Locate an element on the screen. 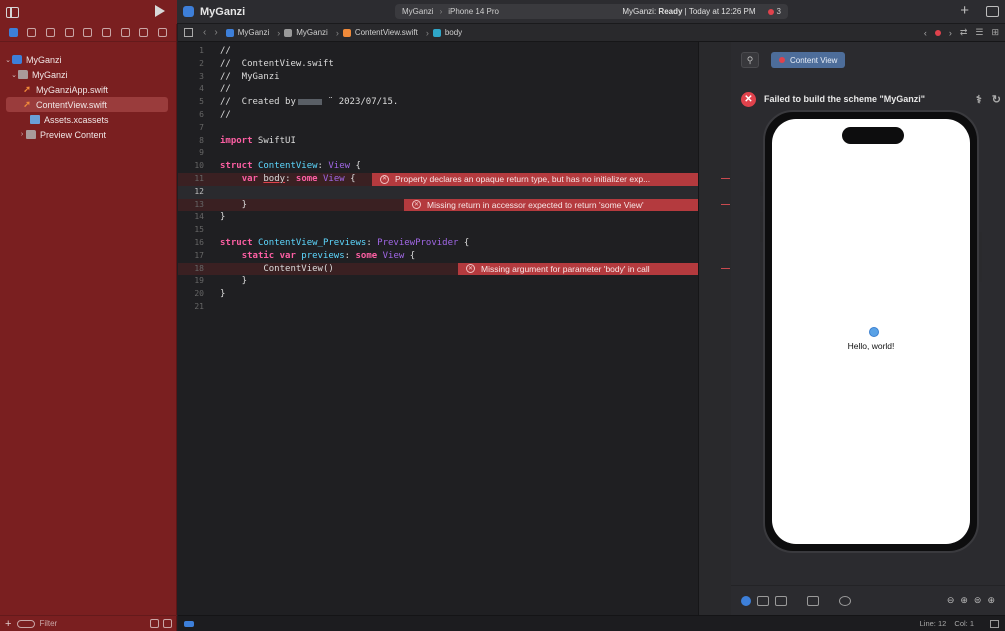  editor-options-icon: ☰ is located at coordinates (979, 32).